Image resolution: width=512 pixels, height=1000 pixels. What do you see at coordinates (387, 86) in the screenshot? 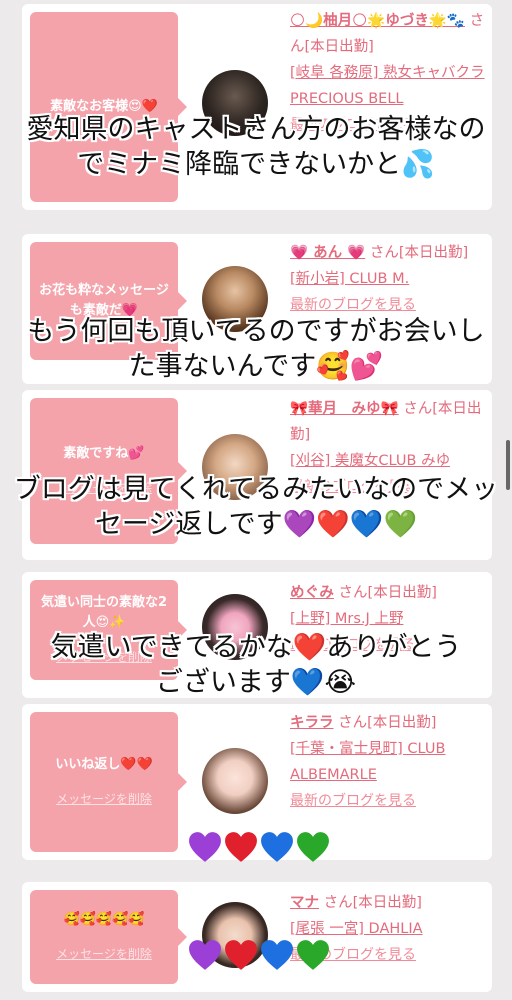
I see `shop-link: [岐阜 各務原] 熟女キャバクラPRECIOUS BELL` at bounding box center [387, 86].